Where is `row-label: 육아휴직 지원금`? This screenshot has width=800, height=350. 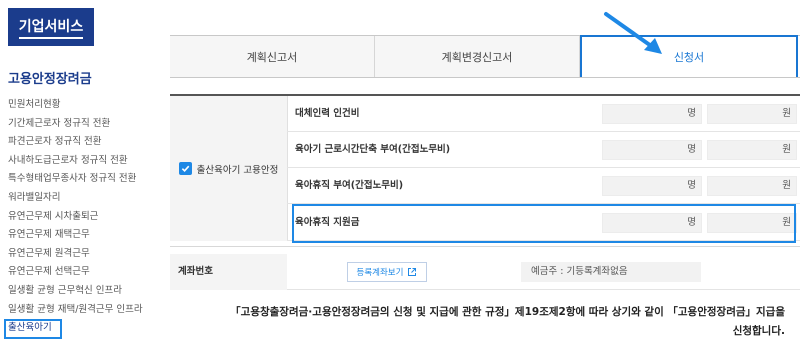
row-label: 육아휴직 지원금 is located at coordinates (327, 222).